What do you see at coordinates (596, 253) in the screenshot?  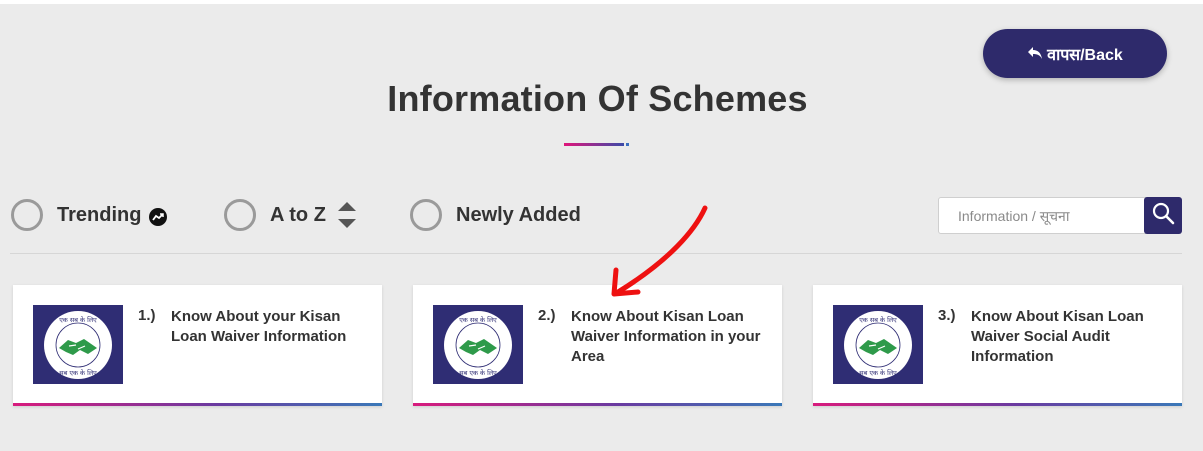 I see `filter-divider` at bounding box center [596, 253].